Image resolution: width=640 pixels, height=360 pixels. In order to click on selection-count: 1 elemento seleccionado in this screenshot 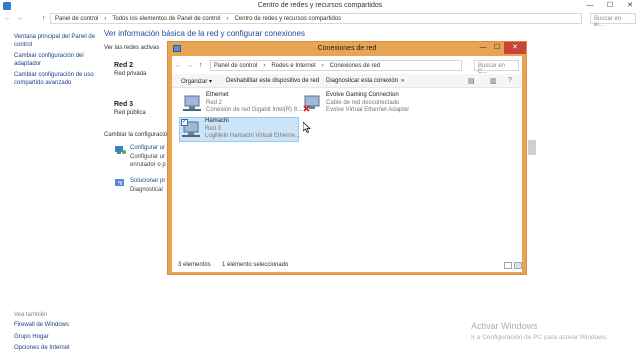, I will do `click(255, 265)`.